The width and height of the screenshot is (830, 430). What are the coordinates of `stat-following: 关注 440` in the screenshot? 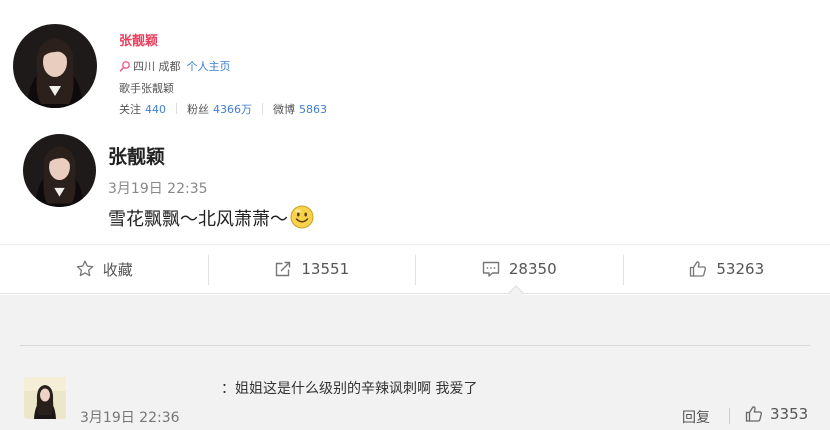 It's located at (142, 109).